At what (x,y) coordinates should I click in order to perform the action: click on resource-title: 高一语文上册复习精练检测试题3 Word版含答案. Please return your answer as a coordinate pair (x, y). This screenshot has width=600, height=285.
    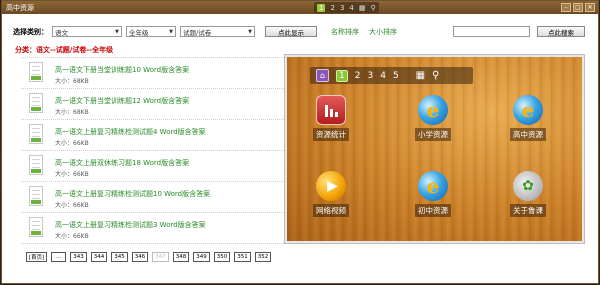
    Looking at the image, I should click on (130, 225).